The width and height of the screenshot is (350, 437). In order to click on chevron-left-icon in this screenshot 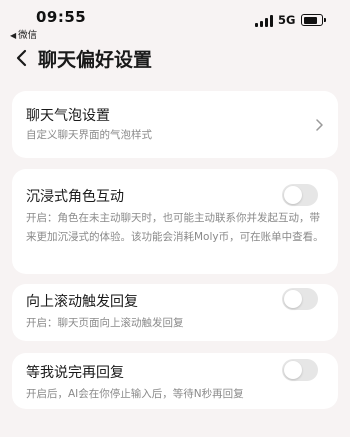, I will do `click(21, 58)`.